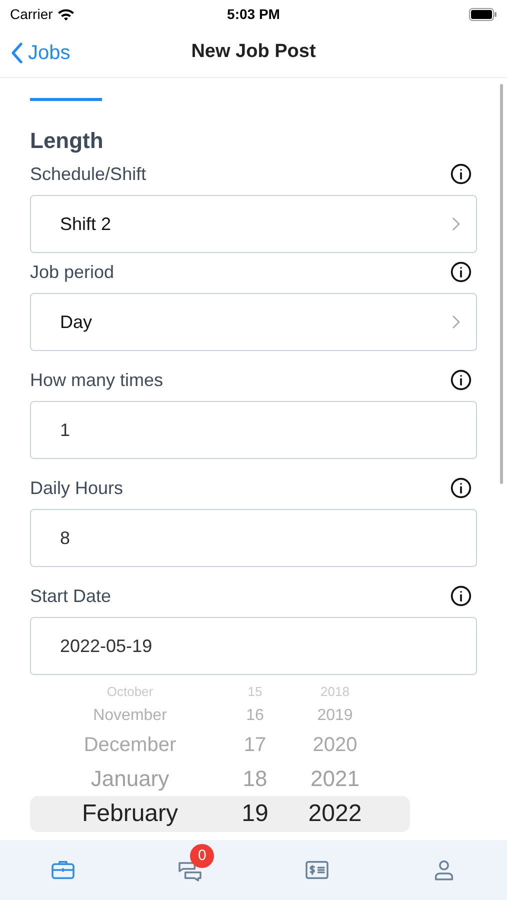 The image size is (507, 900). I want to click on notification-badge: 0, so click(202, 856).